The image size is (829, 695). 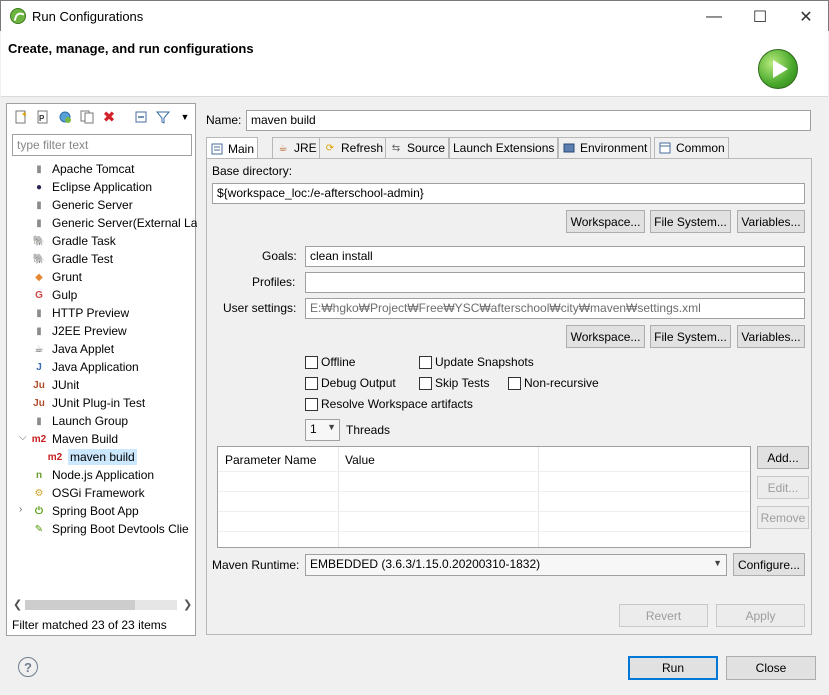 I want to click on tree-item: ⏻ Spring Boot App, so click(x=85, y=511).